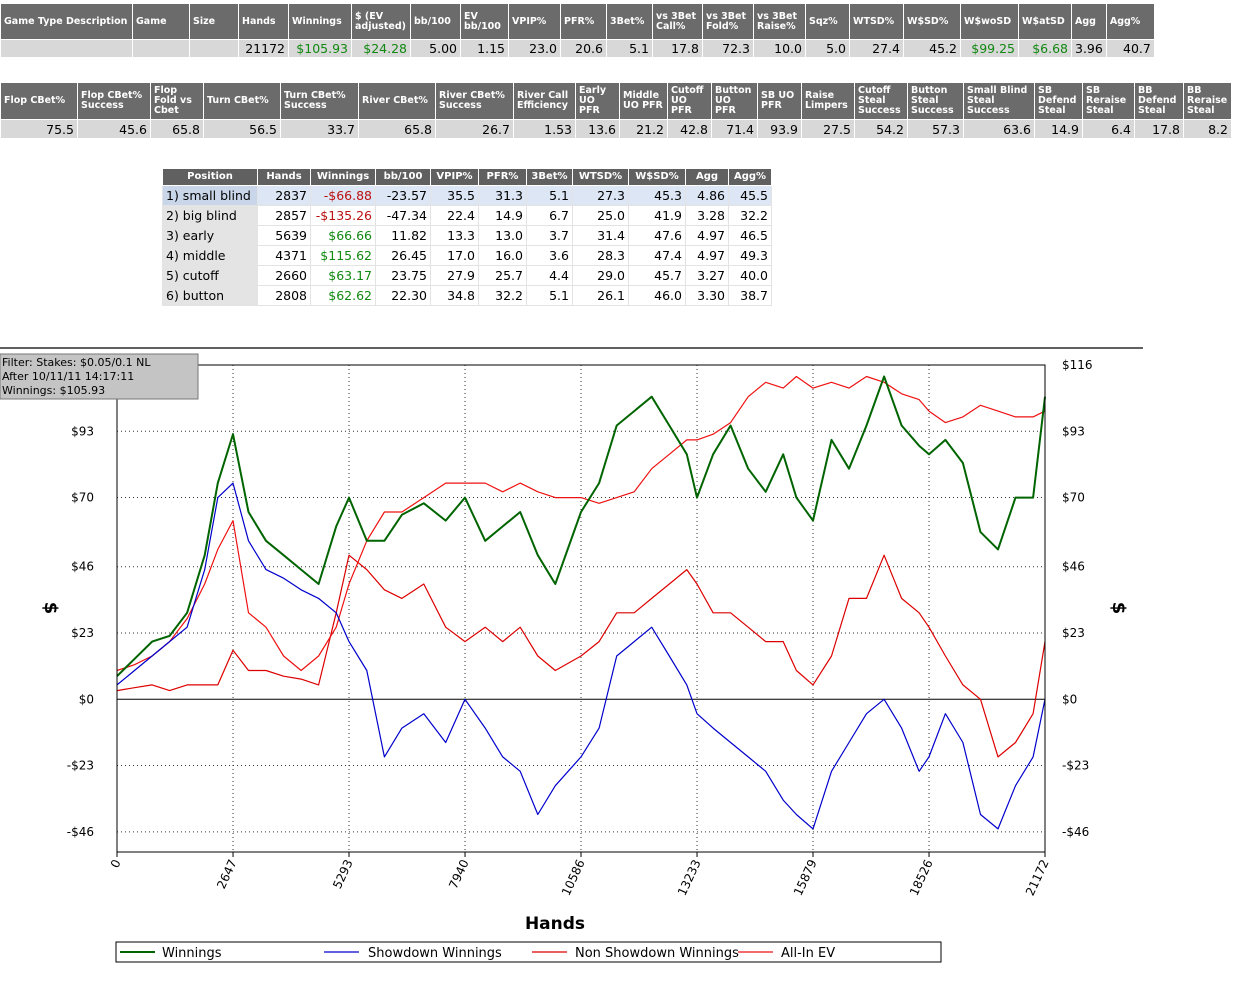 This screenshot has width=1255, height=994. Describe the element at coordinates (750, 195) in the screenshot. I see `position-value-cell: 45.5` at that location.